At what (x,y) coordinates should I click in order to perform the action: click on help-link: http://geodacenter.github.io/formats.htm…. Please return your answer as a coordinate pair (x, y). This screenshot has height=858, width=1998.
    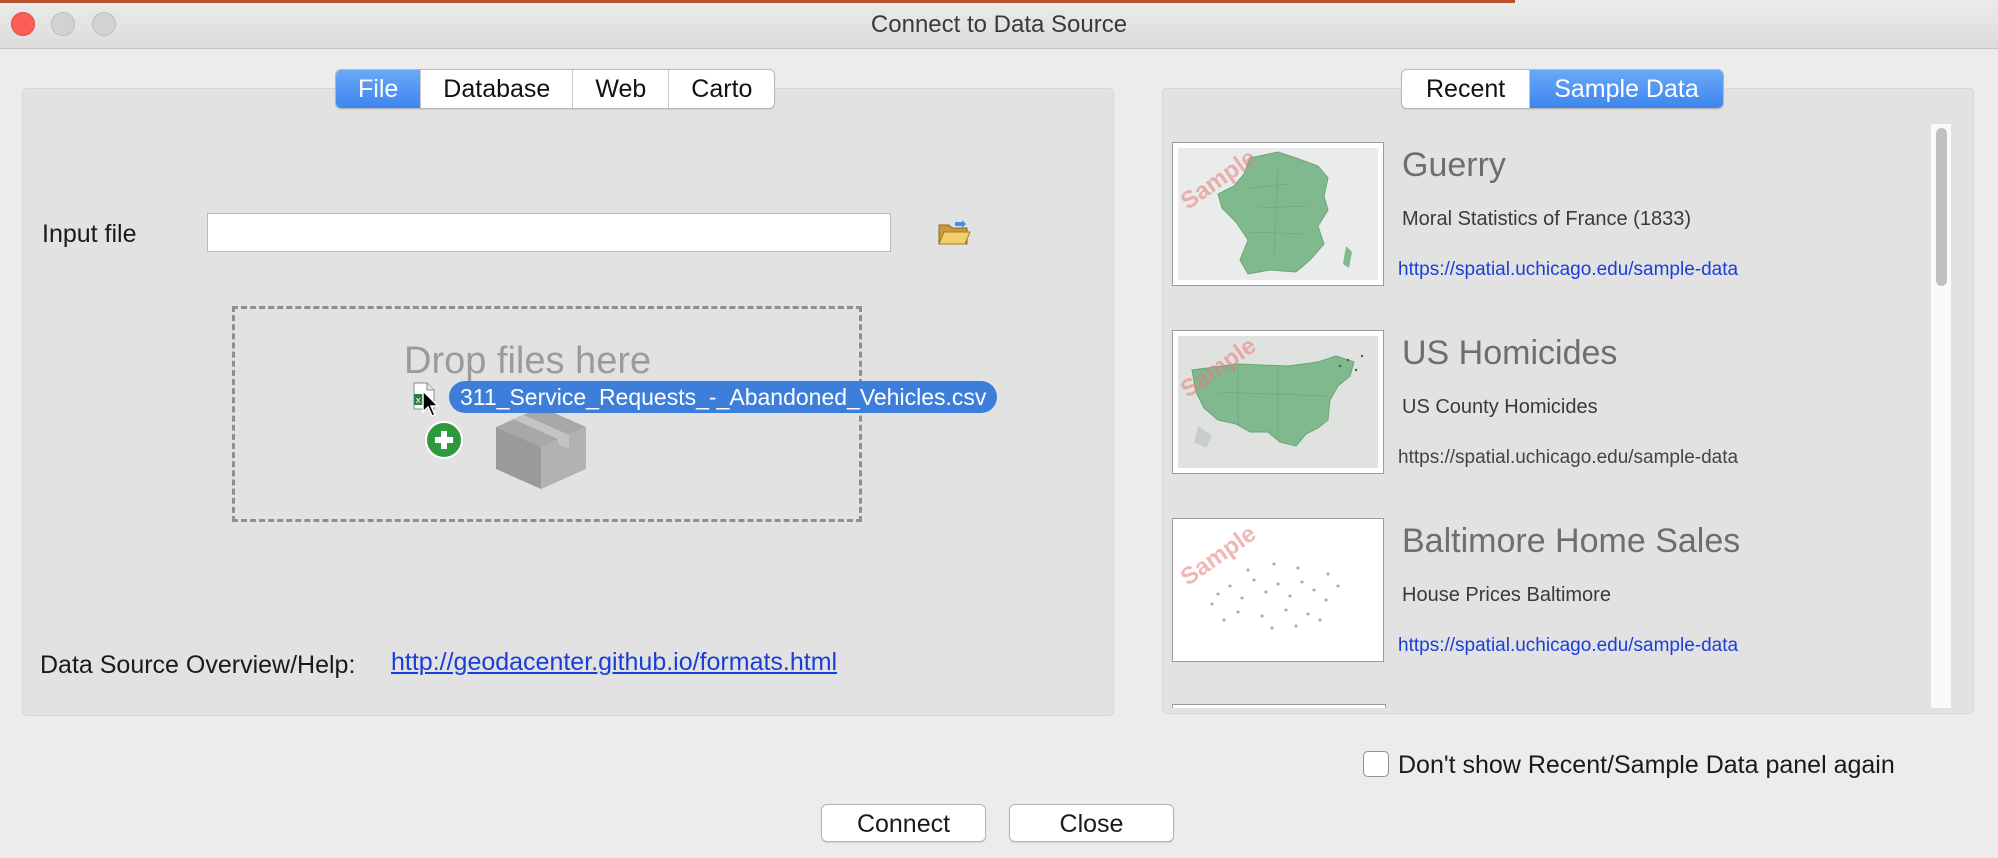
    Looking at the image, I should click on (614, 662).